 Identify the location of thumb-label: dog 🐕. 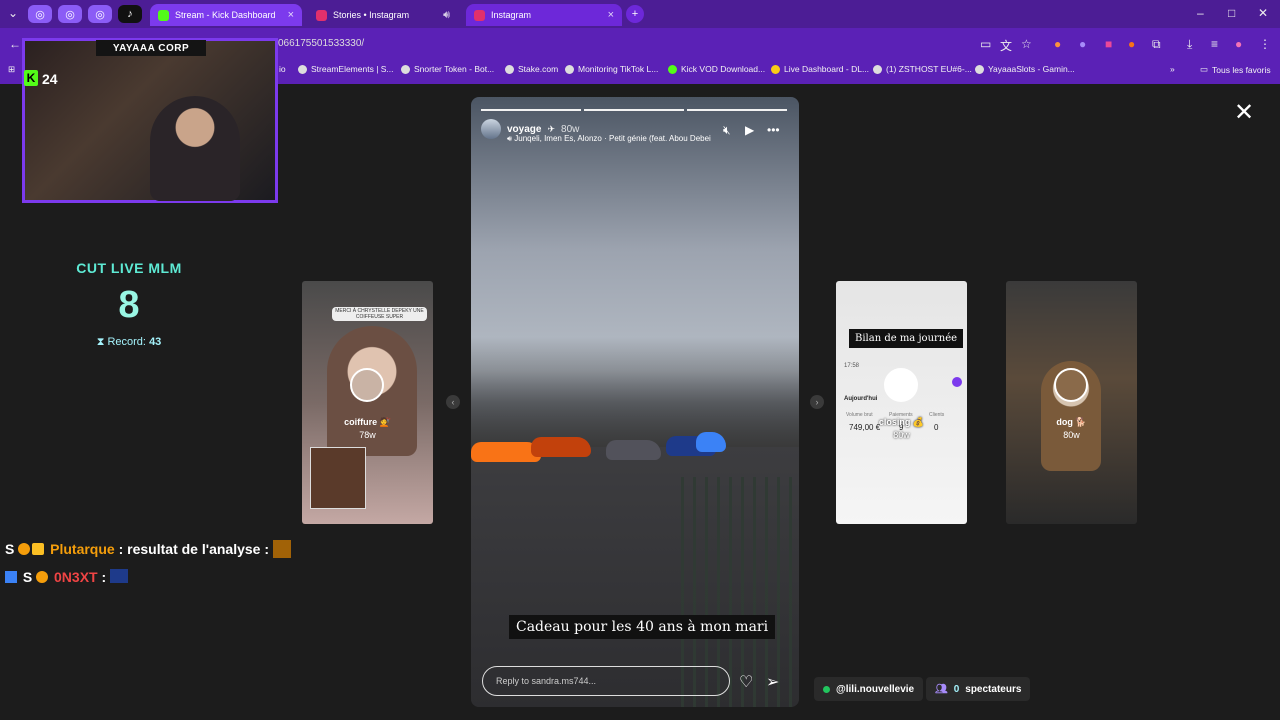
(1071, 422).